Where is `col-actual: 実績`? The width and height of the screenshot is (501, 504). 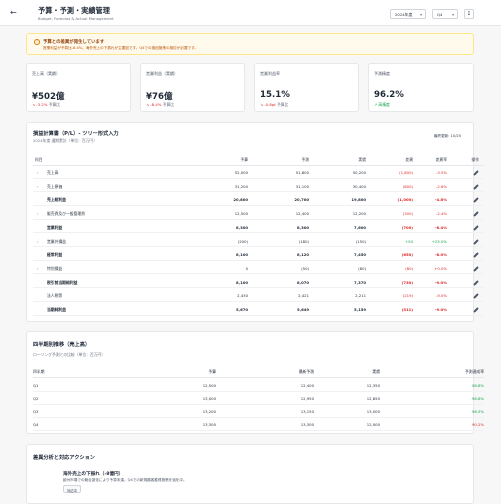
col-actual: 実績 is located at coordinates (362, 159).